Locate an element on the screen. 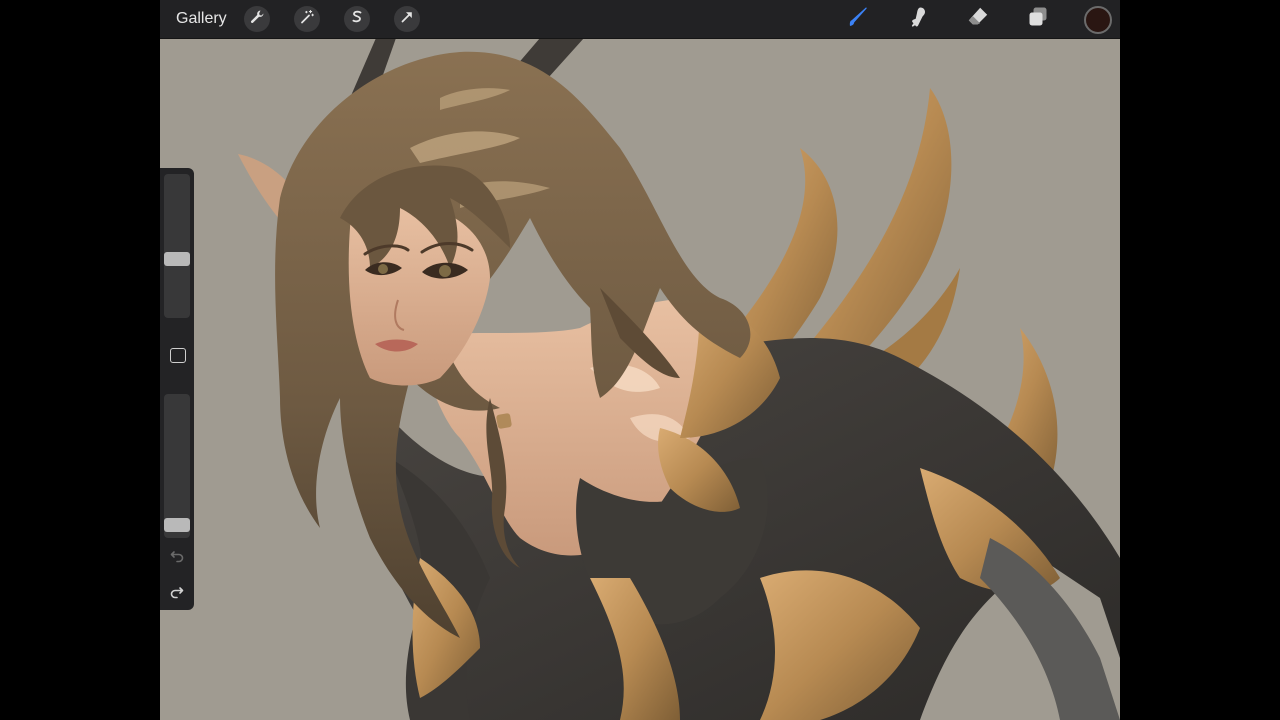 The image size is (1280, 720). top-toolbar: Gallery is located at coordinates (640, 19).